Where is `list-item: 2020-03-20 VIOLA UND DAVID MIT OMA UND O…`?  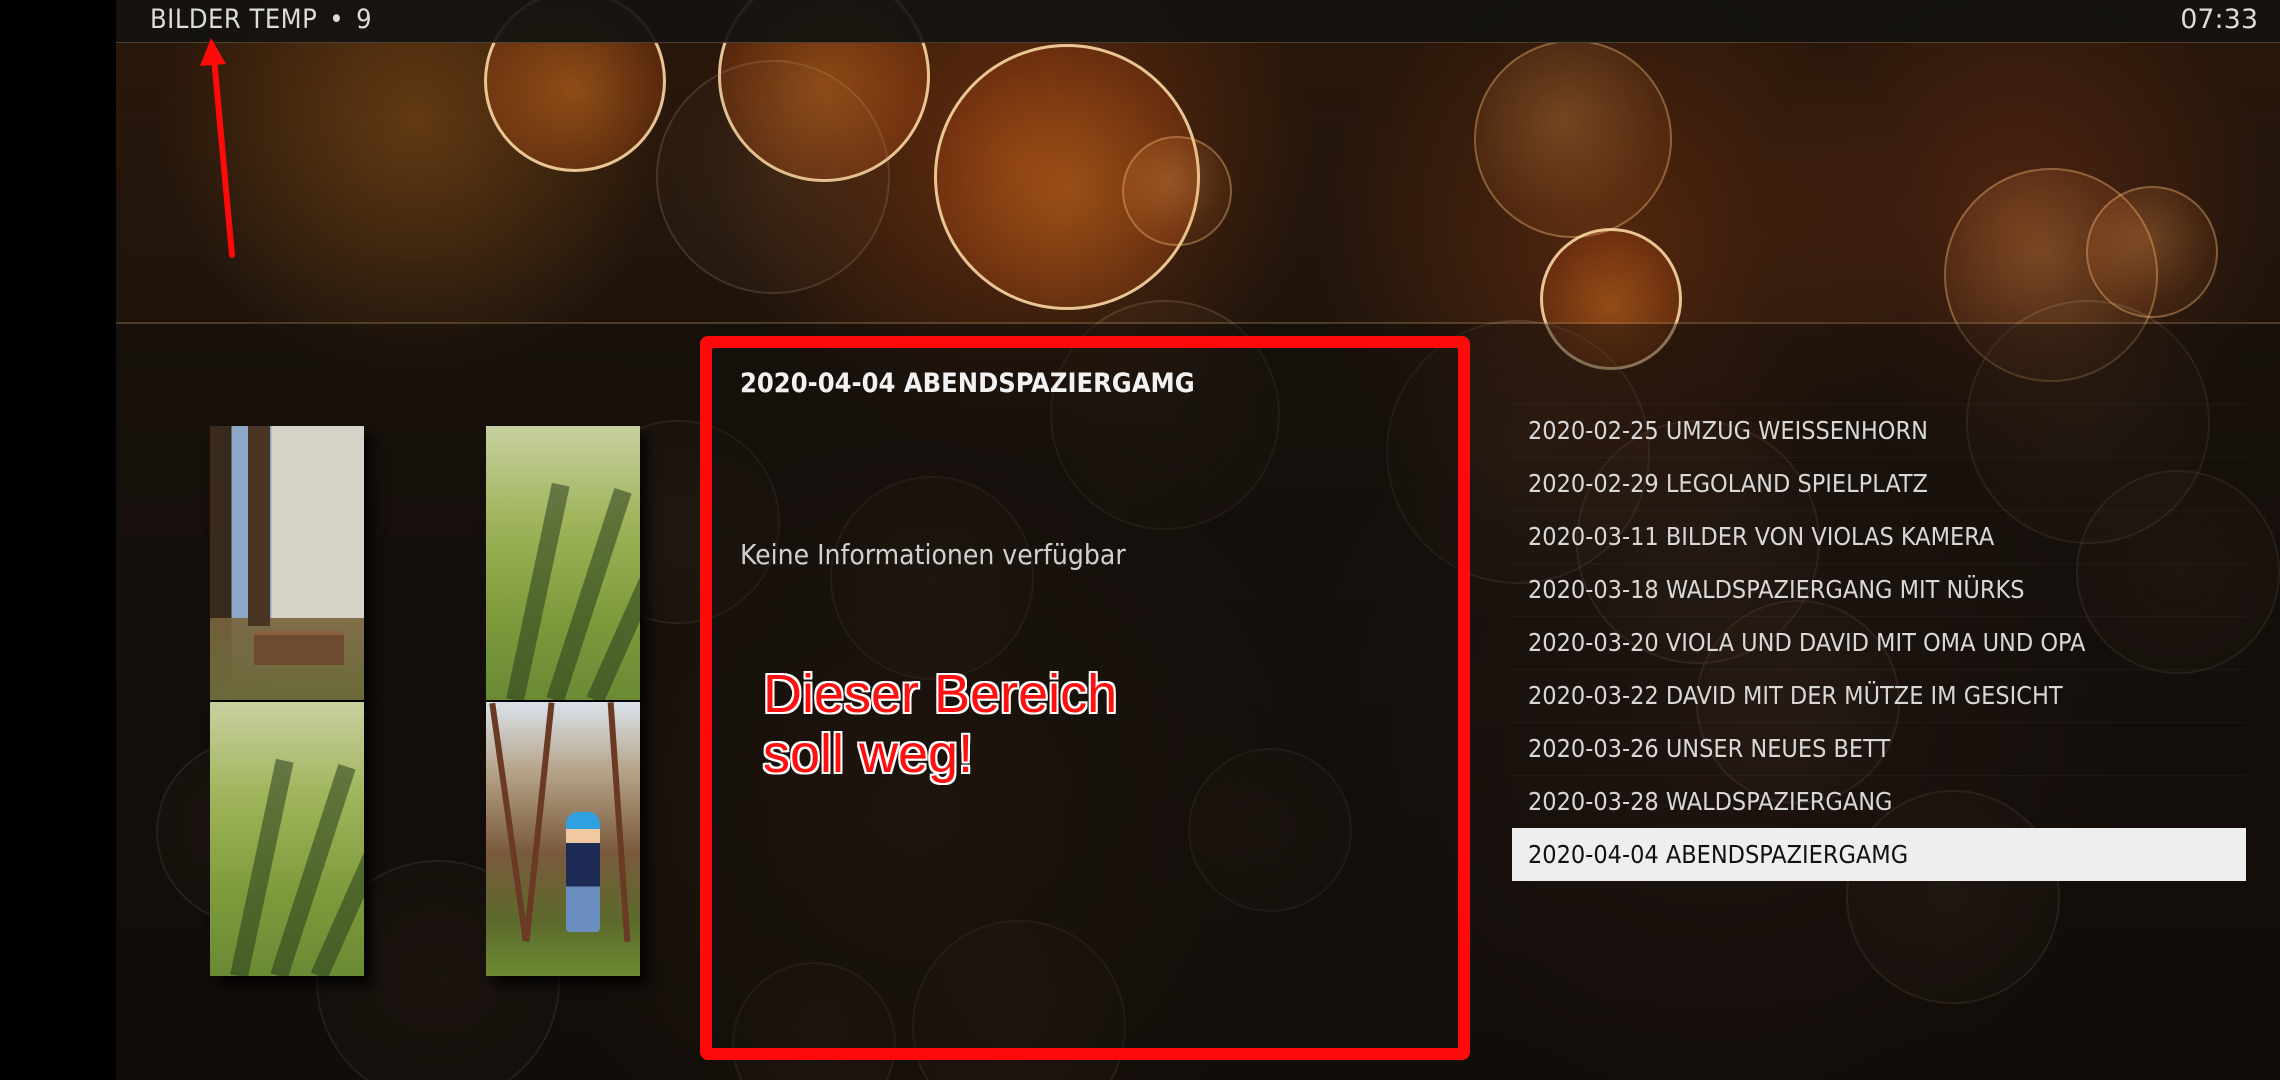 list-item: 2020-03-20 VIOLA UND DAVID MIT OMA UND O… is located at coordinates (1879, 642).